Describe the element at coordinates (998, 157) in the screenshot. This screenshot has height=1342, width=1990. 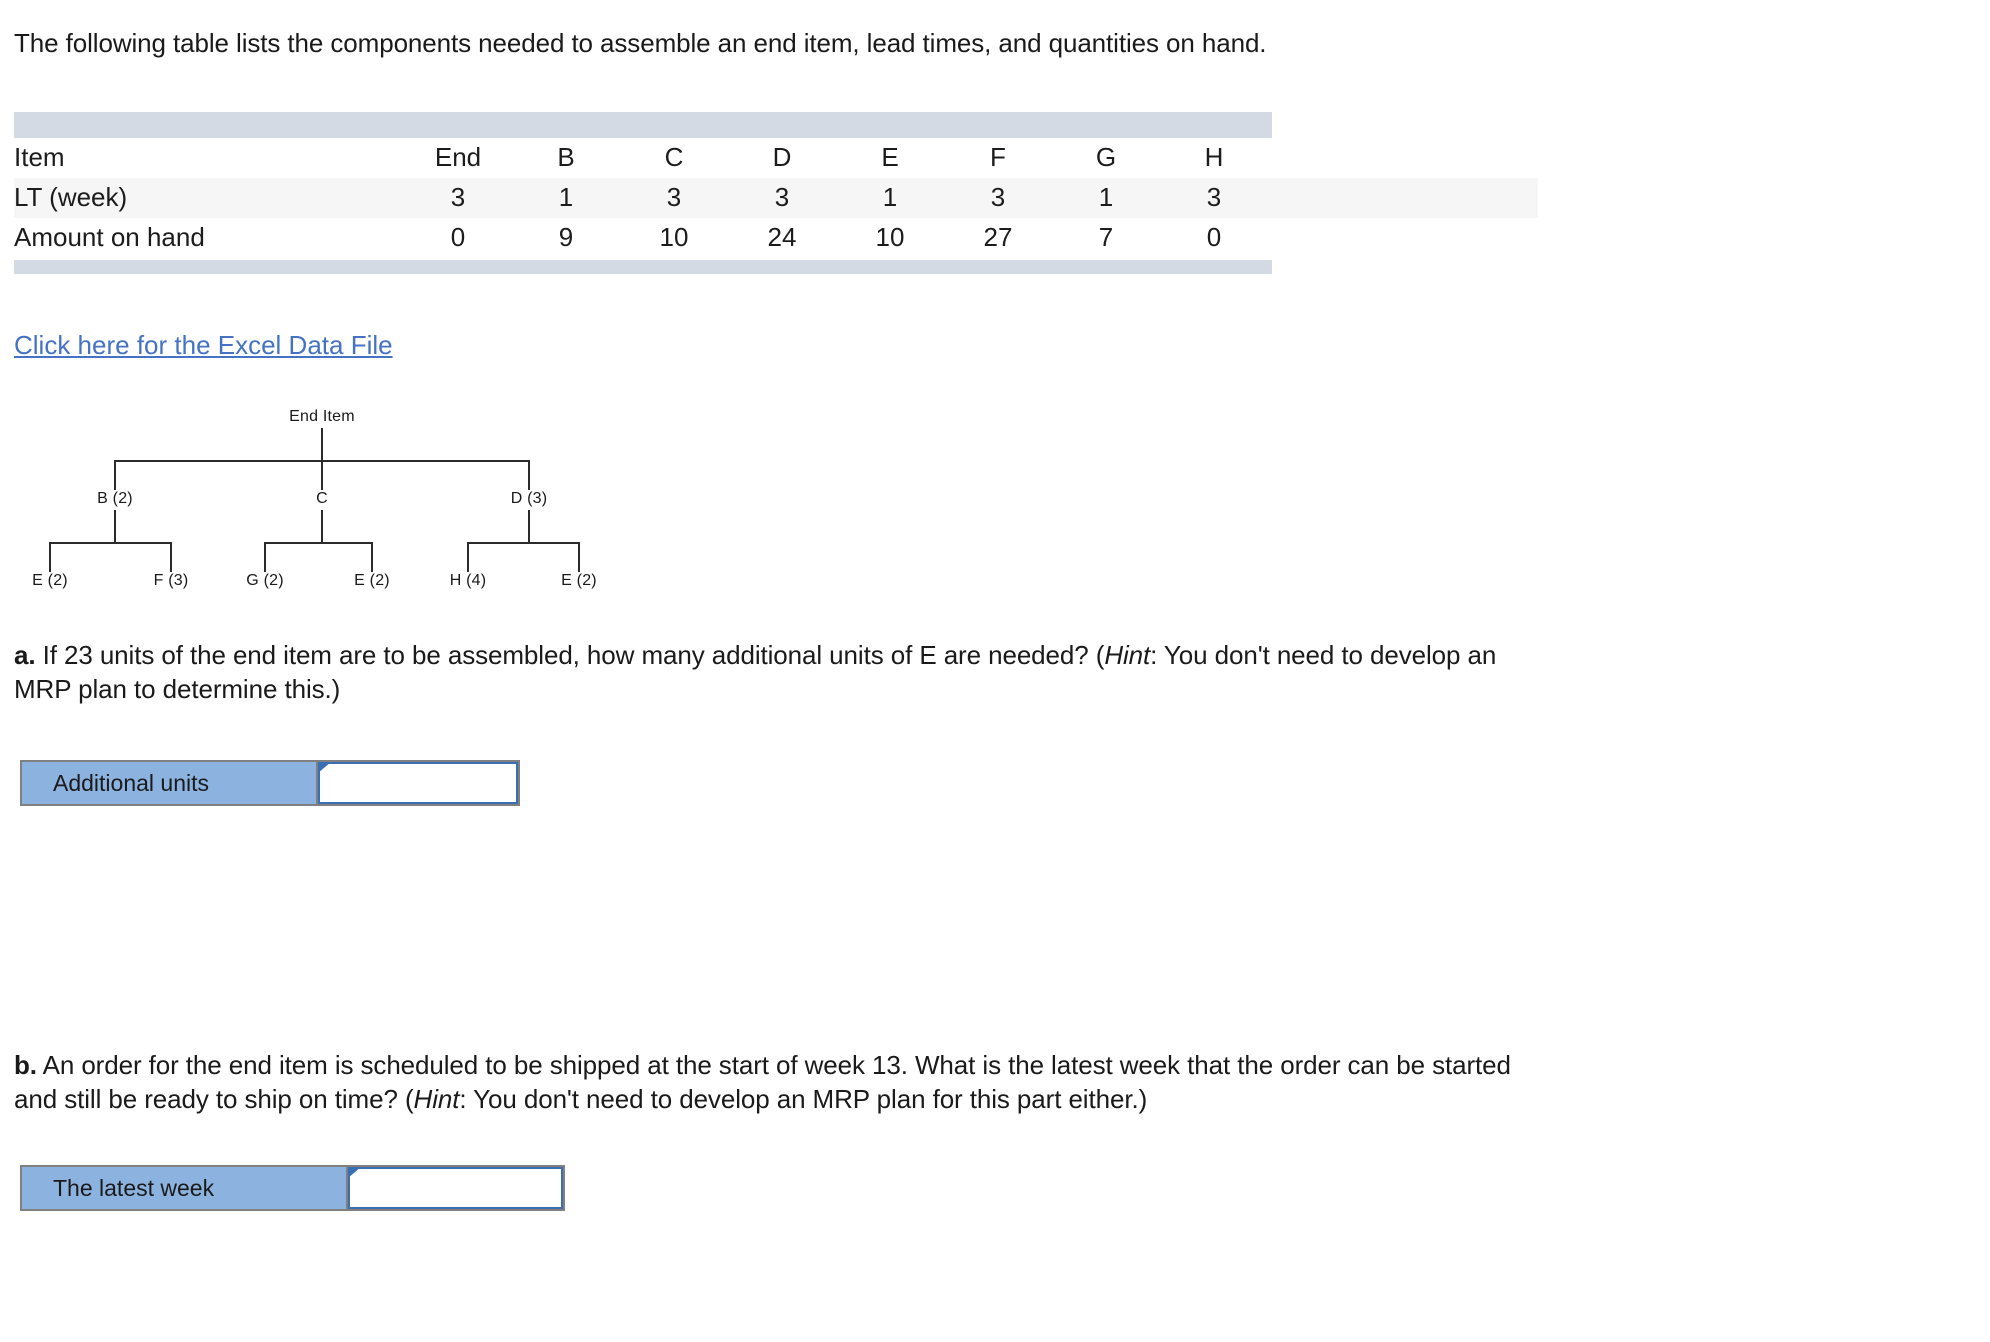
I see `header-col-f: F` at that location.